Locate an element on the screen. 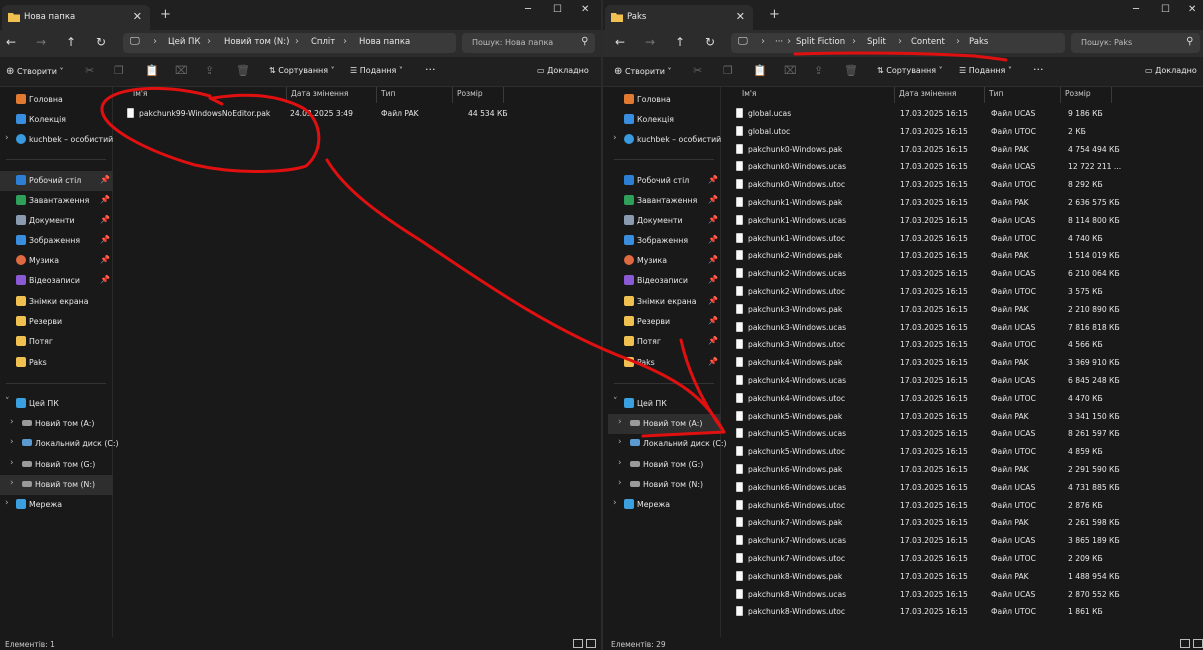 Image resolution: width=1203 pixels, height=650 pixels. sidebar-item-this-pc: ˅ Цей ПК is located at coordinates (56, 404).